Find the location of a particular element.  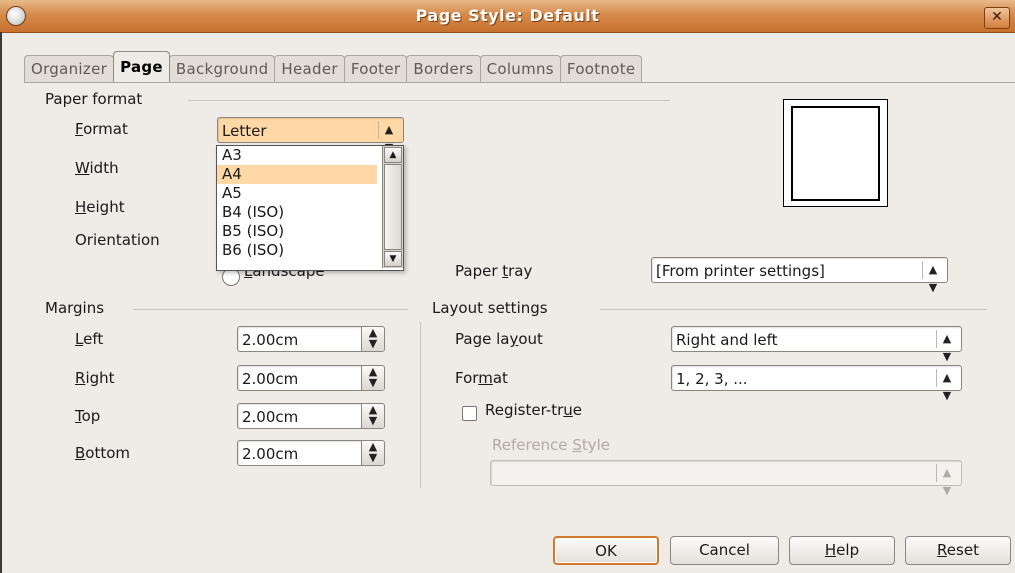

left-margin-value: 2.00cm is located at coordinates (270, 340).